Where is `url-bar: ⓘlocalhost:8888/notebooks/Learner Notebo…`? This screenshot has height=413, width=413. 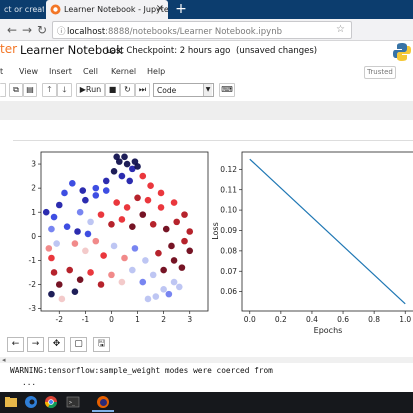
url-bar: ⓘlocalhost:8888/notebooks/Learner Notebo… is located at coordinates (202, 30).